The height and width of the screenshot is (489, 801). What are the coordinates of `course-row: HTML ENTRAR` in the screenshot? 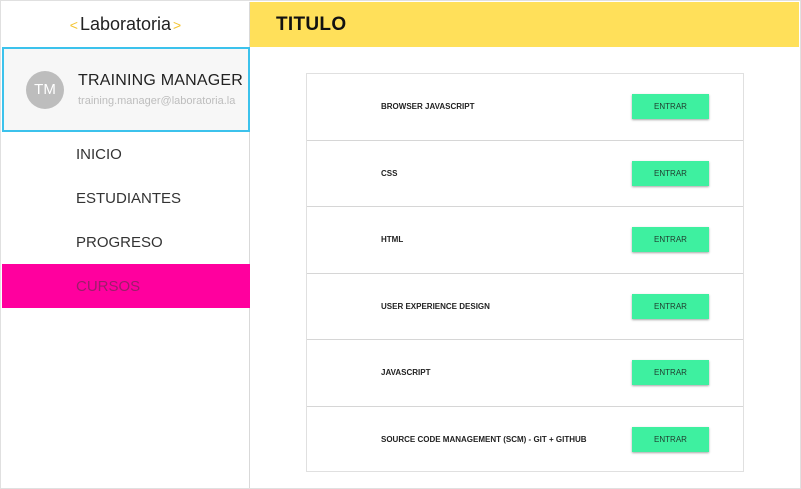 It's located at (525, 240).